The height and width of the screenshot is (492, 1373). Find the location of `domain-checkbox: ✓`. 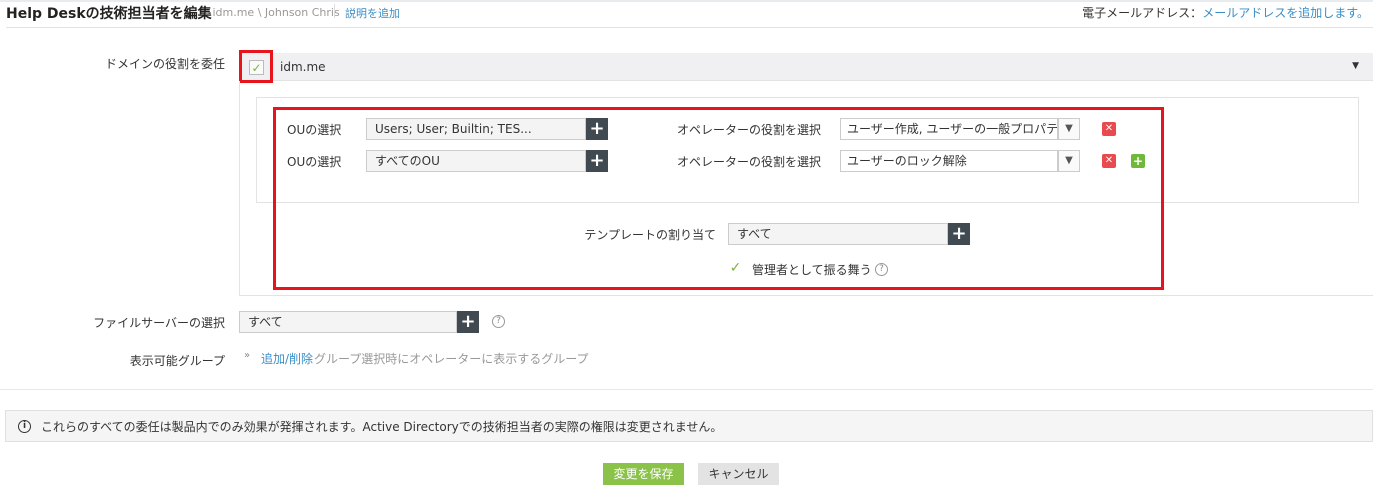

domain-checkbox: ✓ is located at coordinates (256, 67).